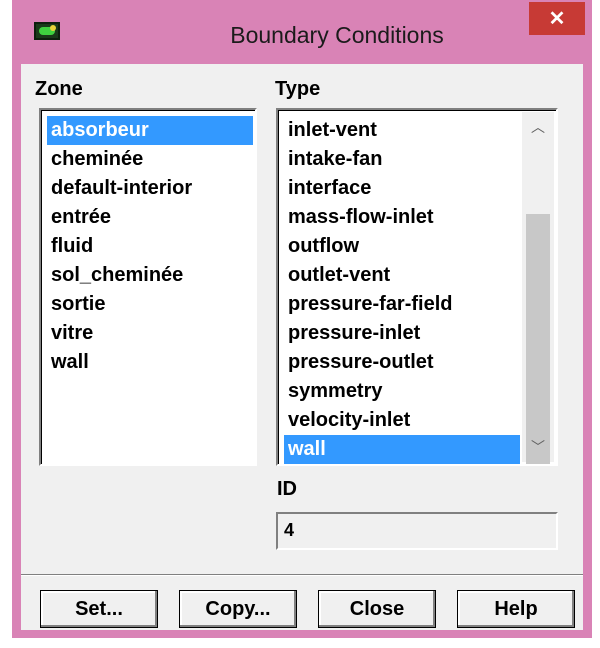 This screenshot has height=648, width=600. Describe the element at coordinates (417, 531) in the screenshot. I see `id-field: 4` at that location.